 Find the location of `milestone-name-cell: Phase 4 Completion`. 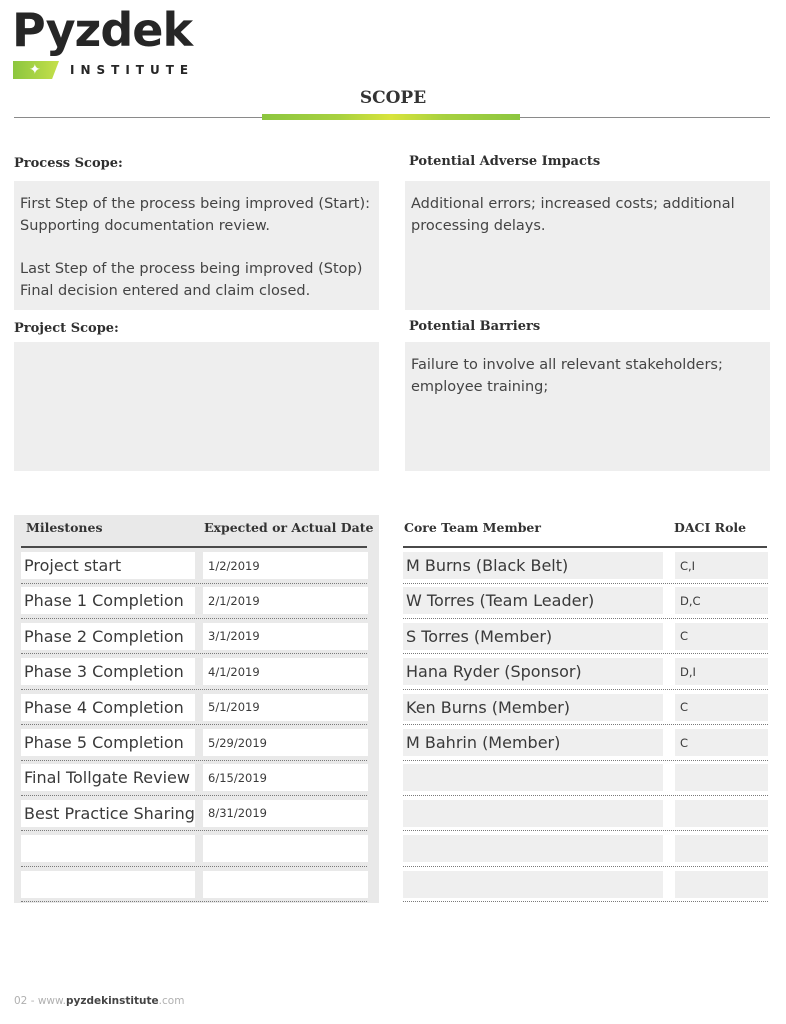

milestone-name-cell: Phase 4 Completion is located at coordinates (108, 707).